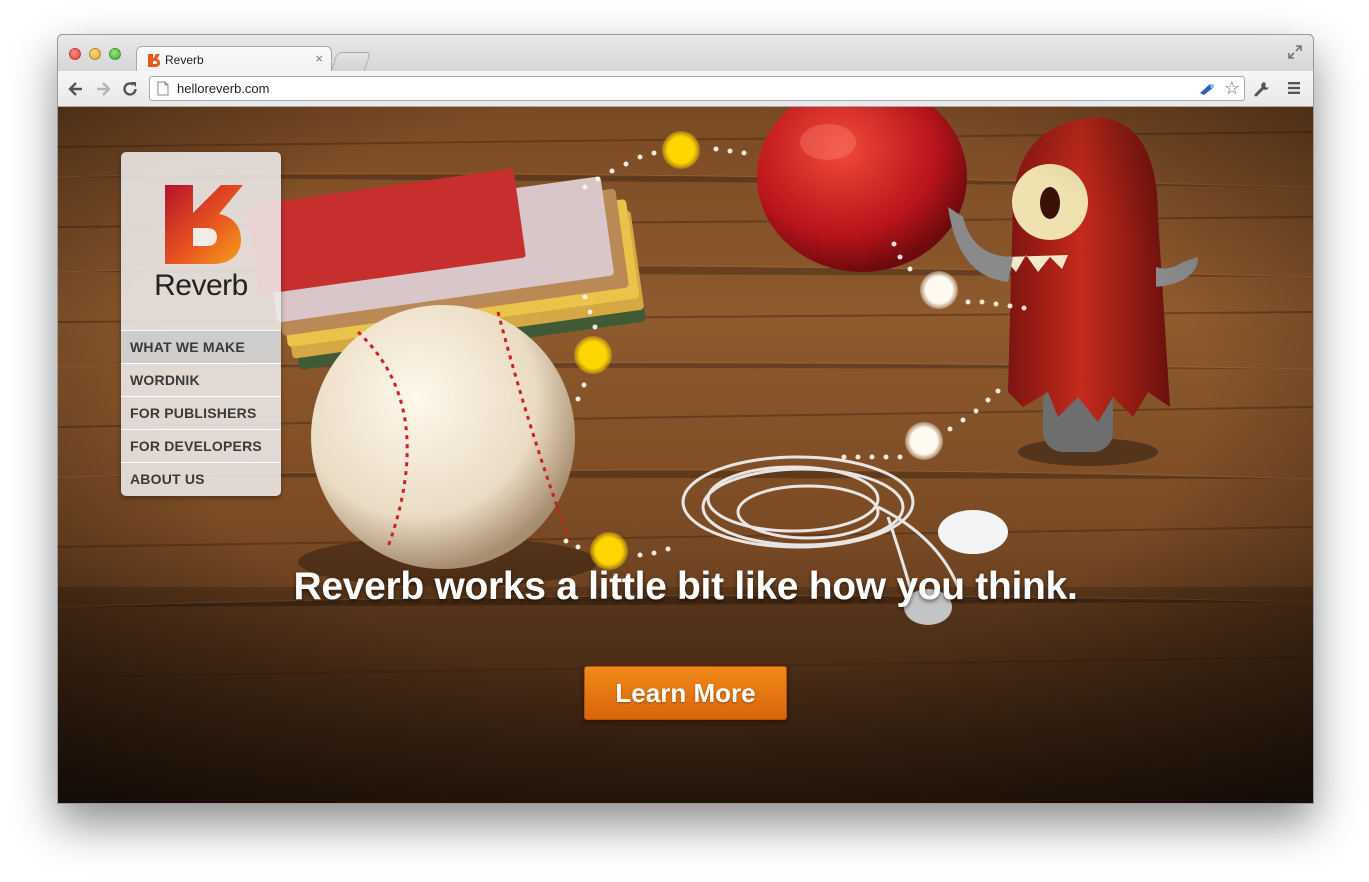 The width and height of the screenshot is (1369, 882). Describe the element at coordinates (201, 379) in the screenshot. I see `nav-item-wordnik: WORDNIK` at that location.